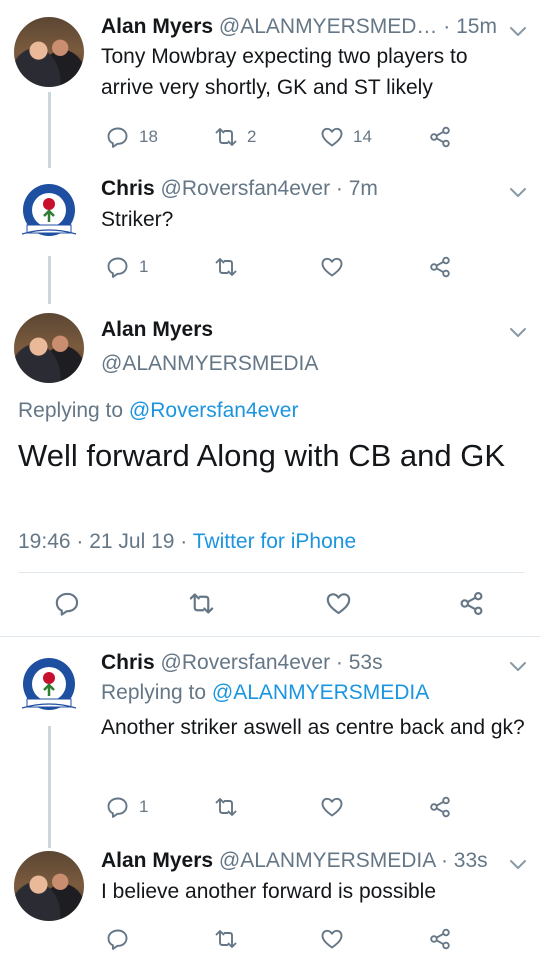 The image size is (540, 964). I want to click on replying-to-link: @ALANMYERSMEDIA, so click(320, 692).